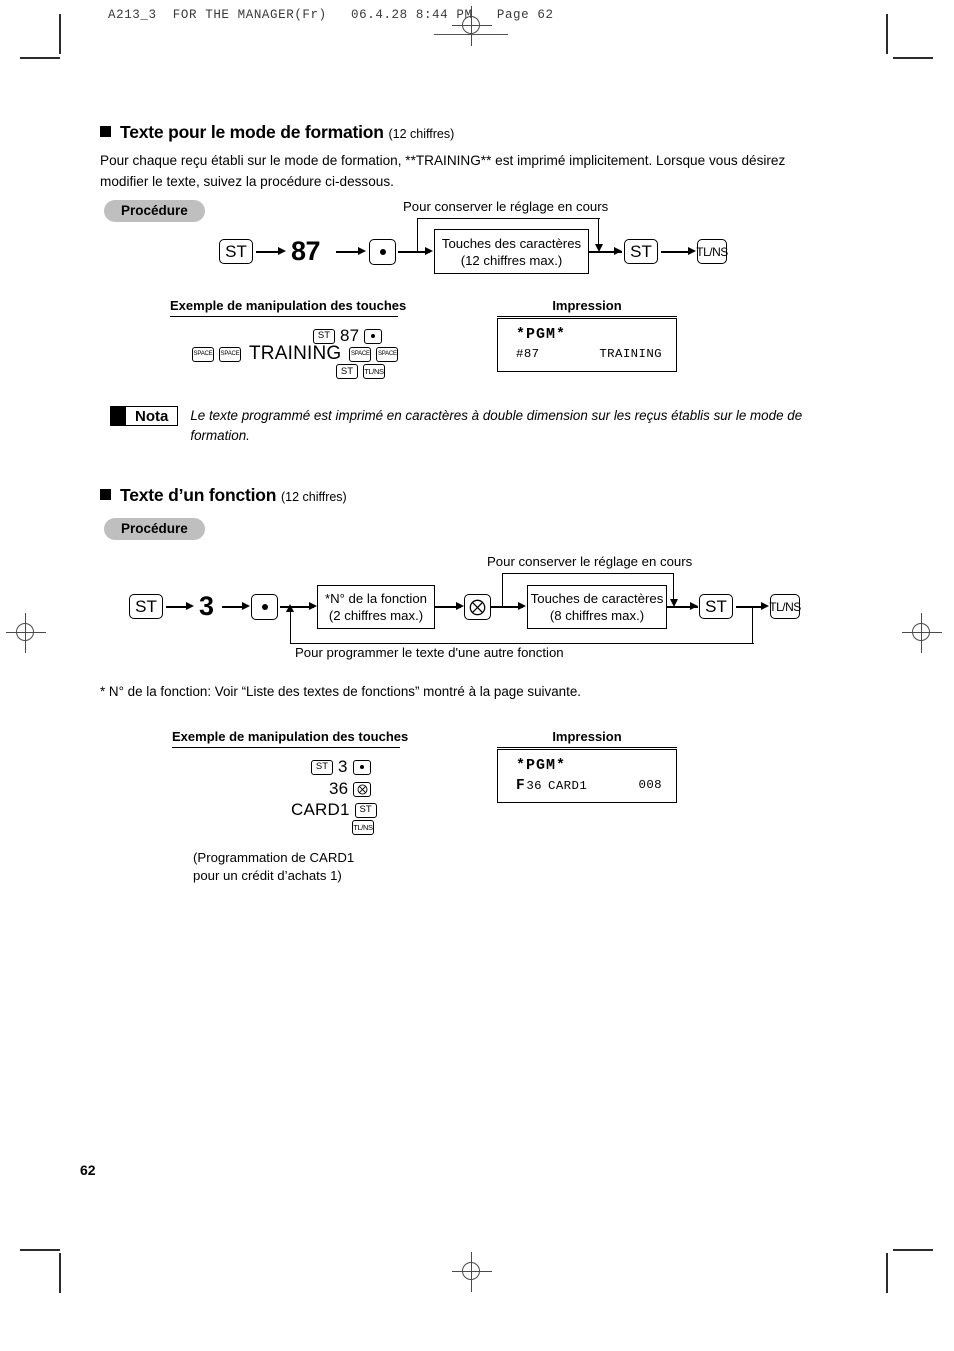 The height and width of the screenshot is (1351, 954). What do you see at coordinates (567, 786) in the screenshot?
I see `receipt2-text: CARD1` at bounding box center [567, 786].